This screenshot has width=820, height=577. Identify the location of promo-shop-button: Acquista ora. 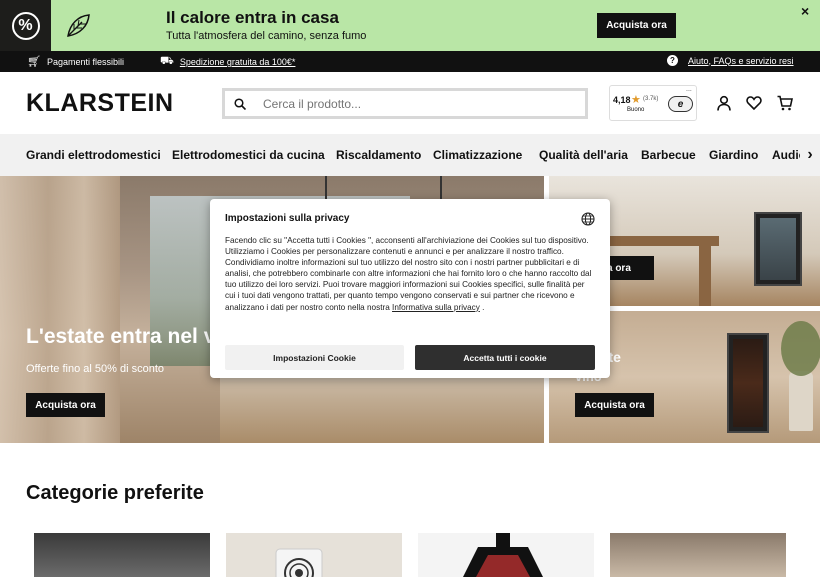
(636, 25).